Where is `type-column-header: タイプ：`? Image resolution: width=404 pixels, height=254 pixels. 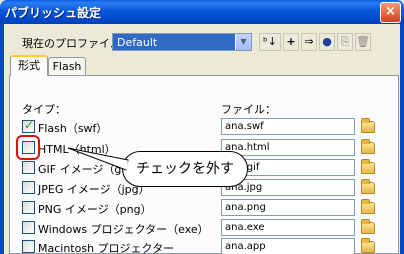
type-column-header: タイプ： is located at coordinates (44, 109).